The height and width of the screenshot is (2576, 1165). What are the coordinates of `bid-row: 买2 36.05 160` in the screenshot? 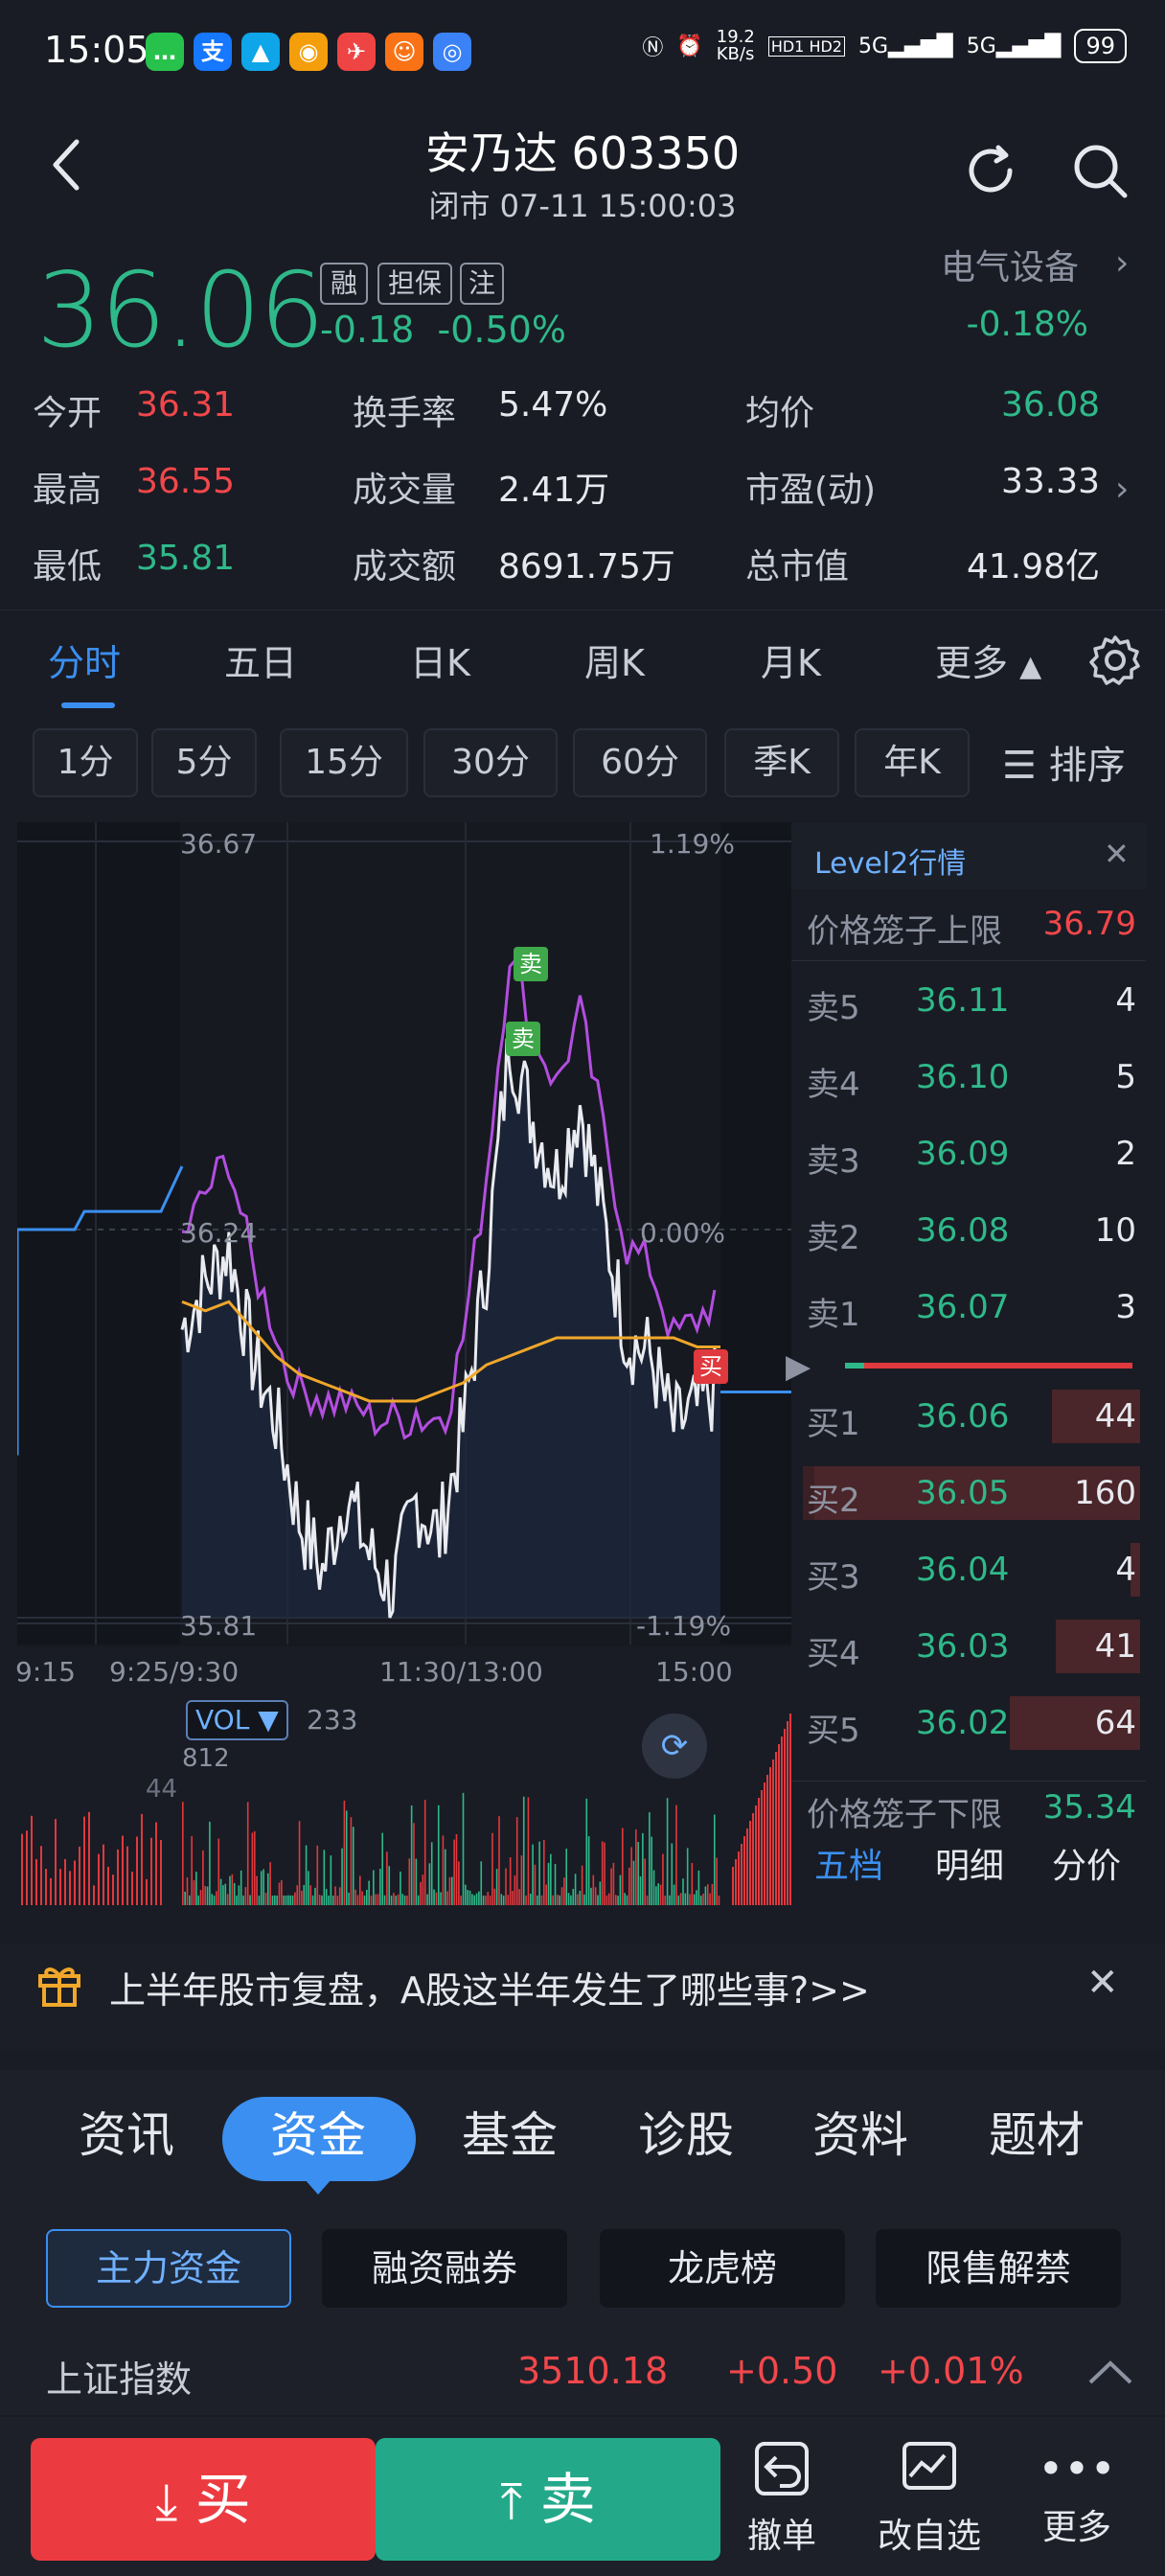 It's located at (968, 1493).